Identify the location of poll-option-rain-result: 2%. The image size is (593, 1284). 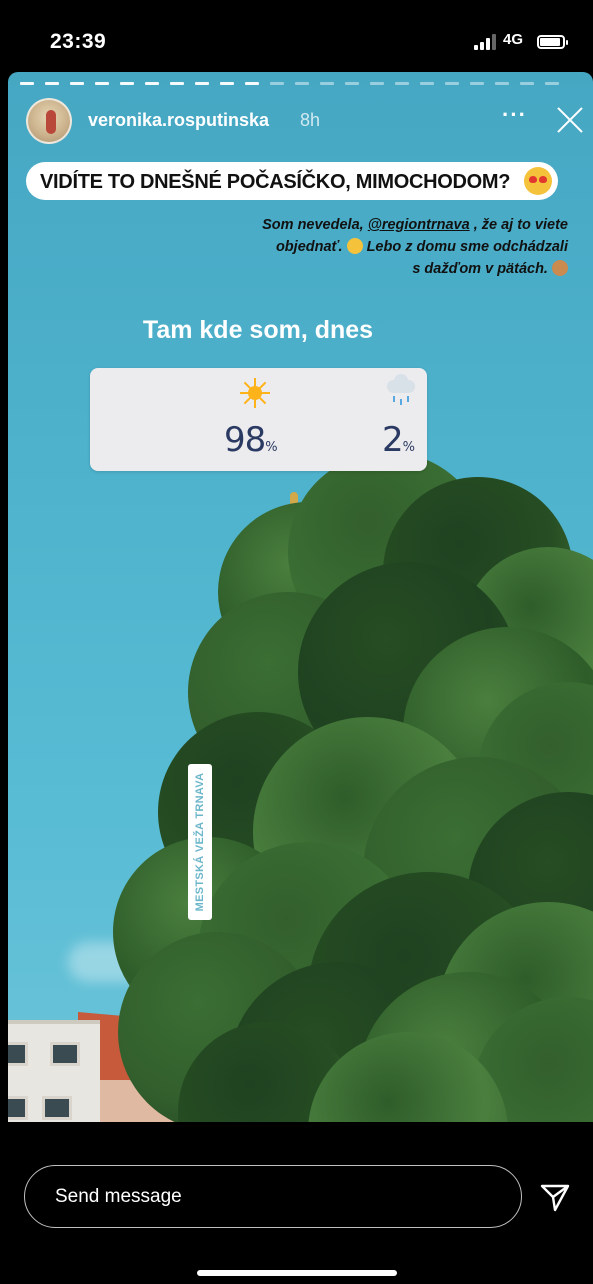
(398, 440).